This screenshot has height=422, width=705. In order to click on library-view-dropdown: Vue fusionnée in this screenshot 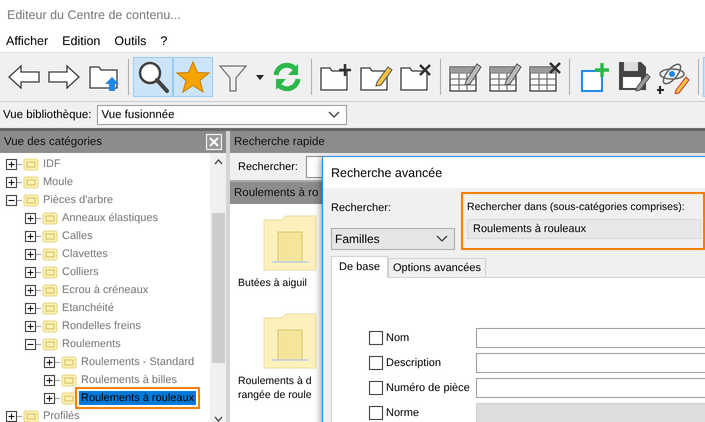, I will do `click(222, 115)`.